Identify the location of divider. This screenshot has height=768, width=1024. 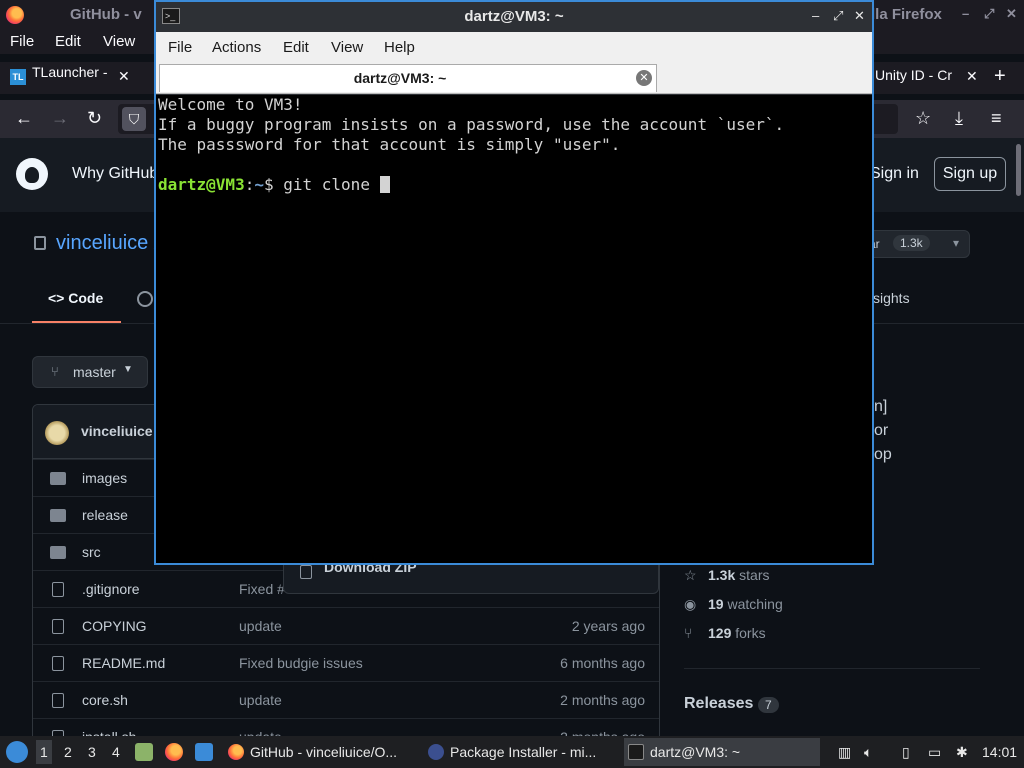
(832, 668).